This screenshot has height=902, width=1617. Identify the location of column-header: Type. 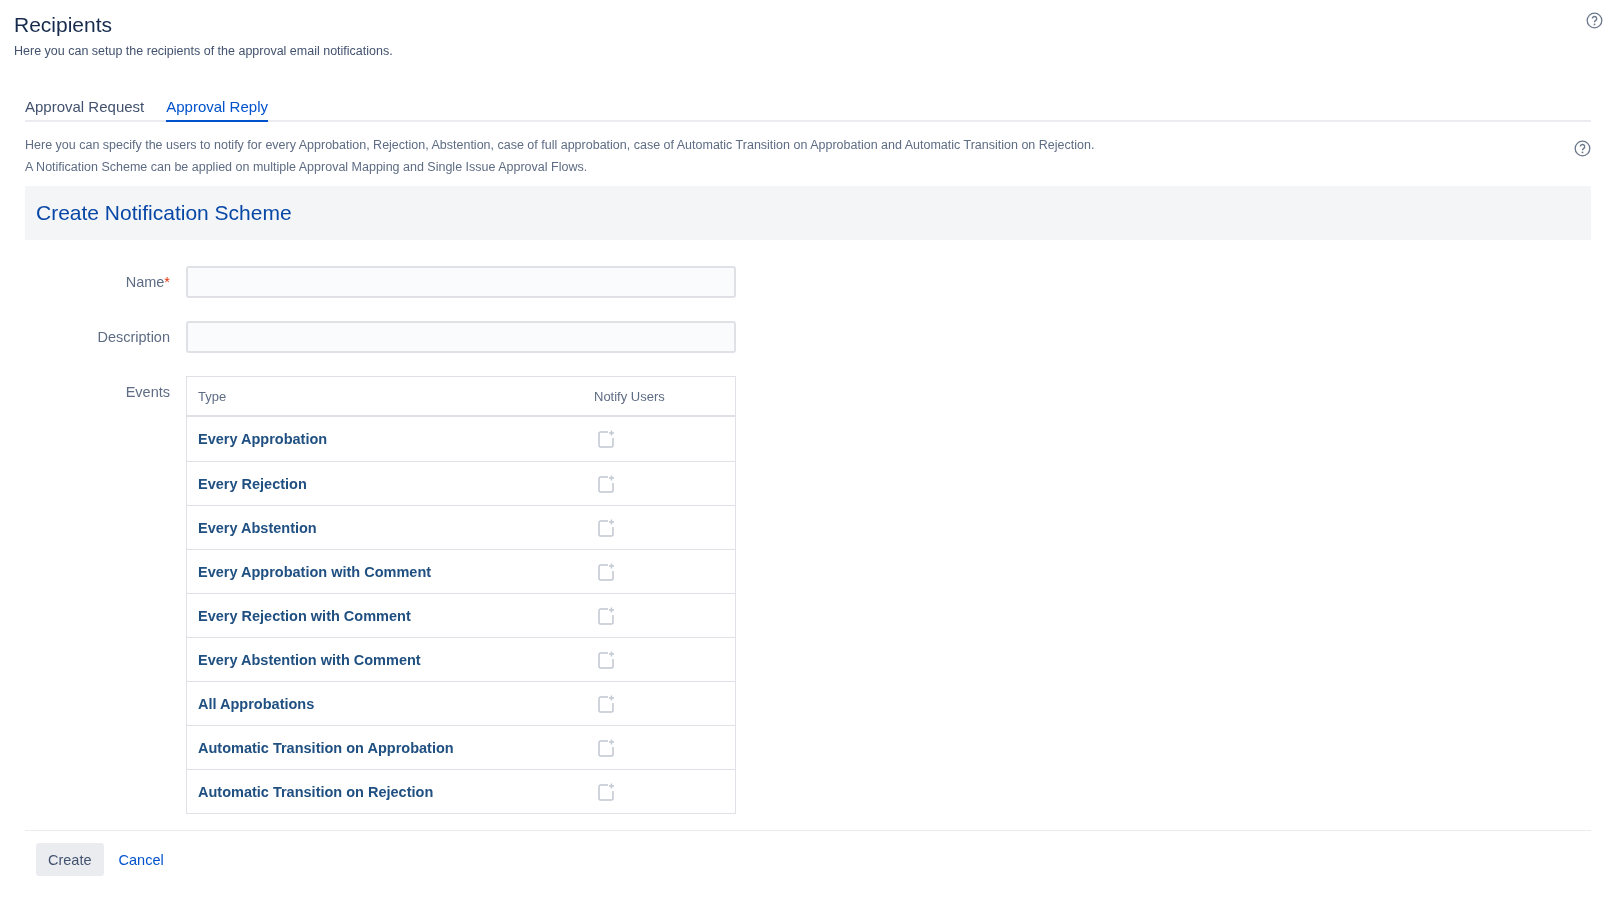
(213, 396).